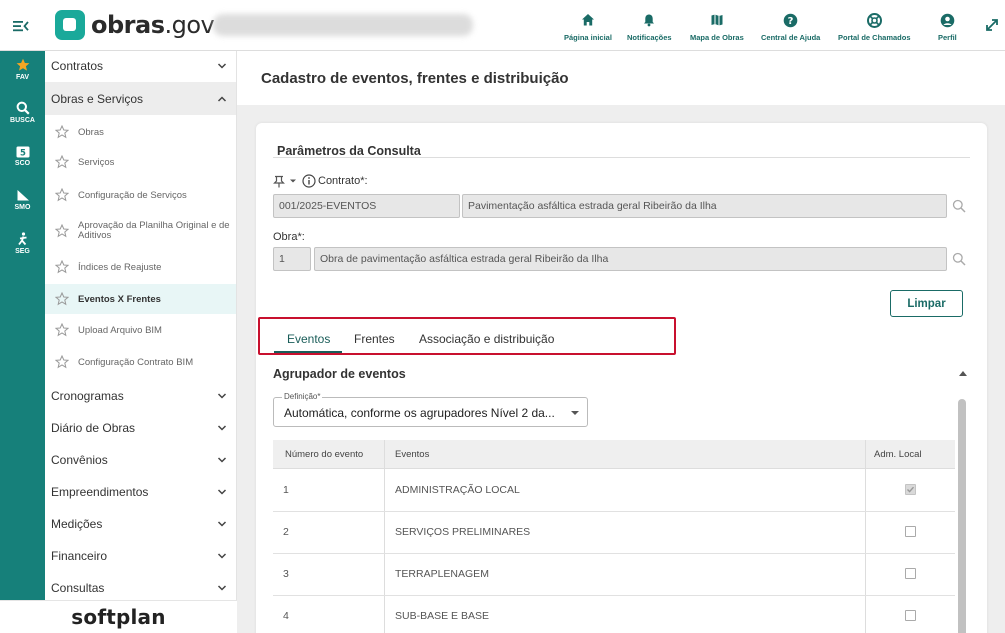  I want to click on rail-smo: SMO, so click(22, 200).